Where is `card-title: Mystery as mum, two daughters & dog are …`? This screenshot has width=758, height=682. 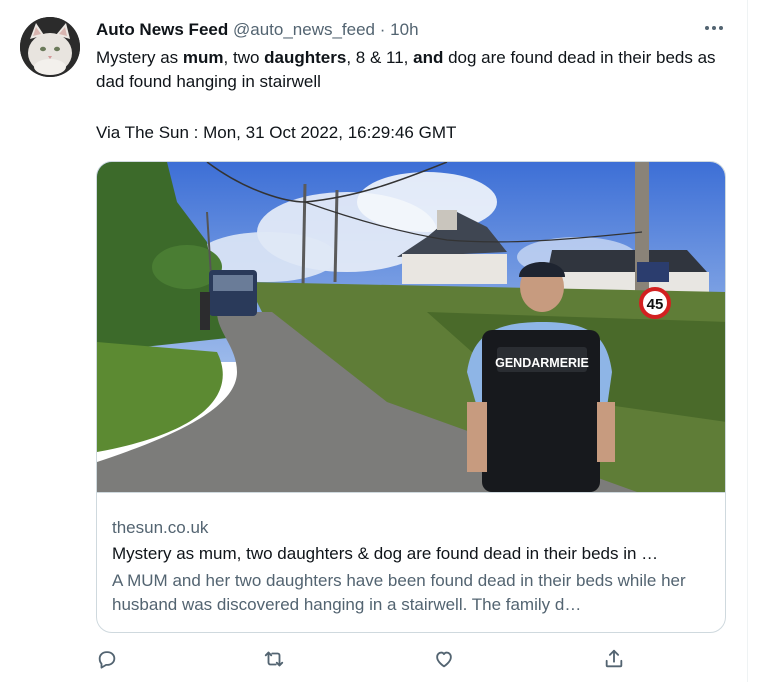 card-title: Mystery as mum, two daughters & dog are … is located at coordinates (385, 553).